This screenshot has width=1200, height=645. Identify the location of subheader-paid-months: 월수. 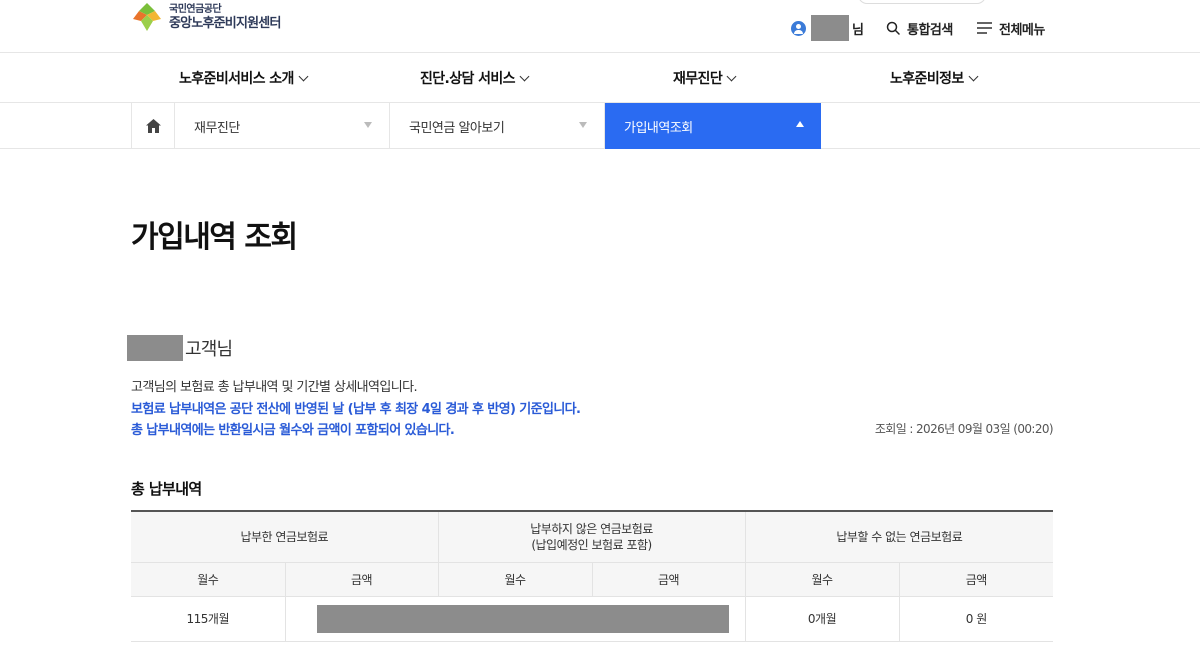
(208, 579).